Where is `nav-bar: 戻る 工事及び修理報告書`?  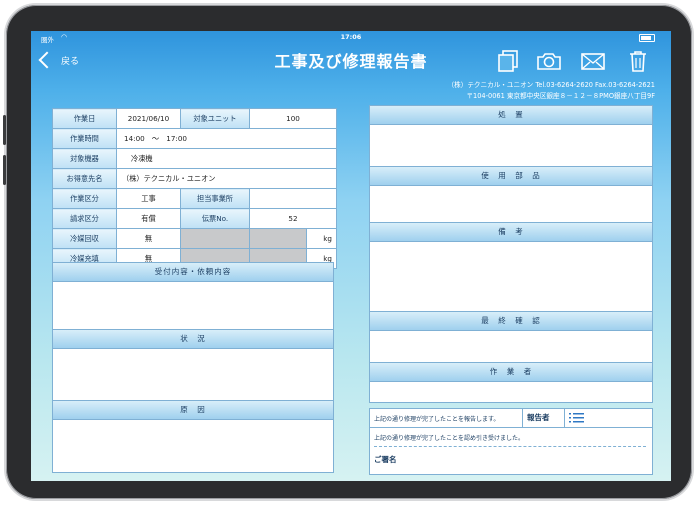
nav-bar: 戻る 工事及び修理報告書 is located at coordinates (351, 61).